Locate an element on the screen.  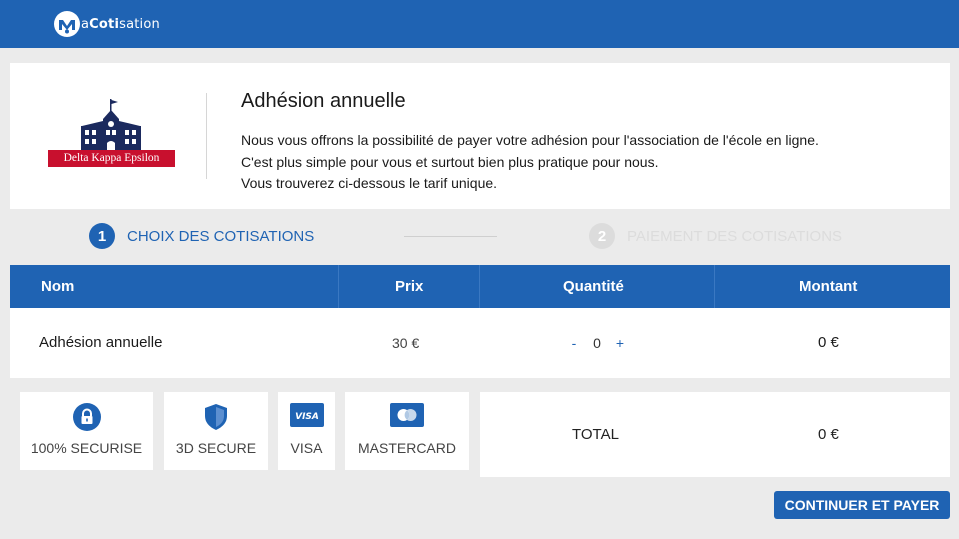
row-name: Adhésion annuelle is located at coordinates (101, 342).